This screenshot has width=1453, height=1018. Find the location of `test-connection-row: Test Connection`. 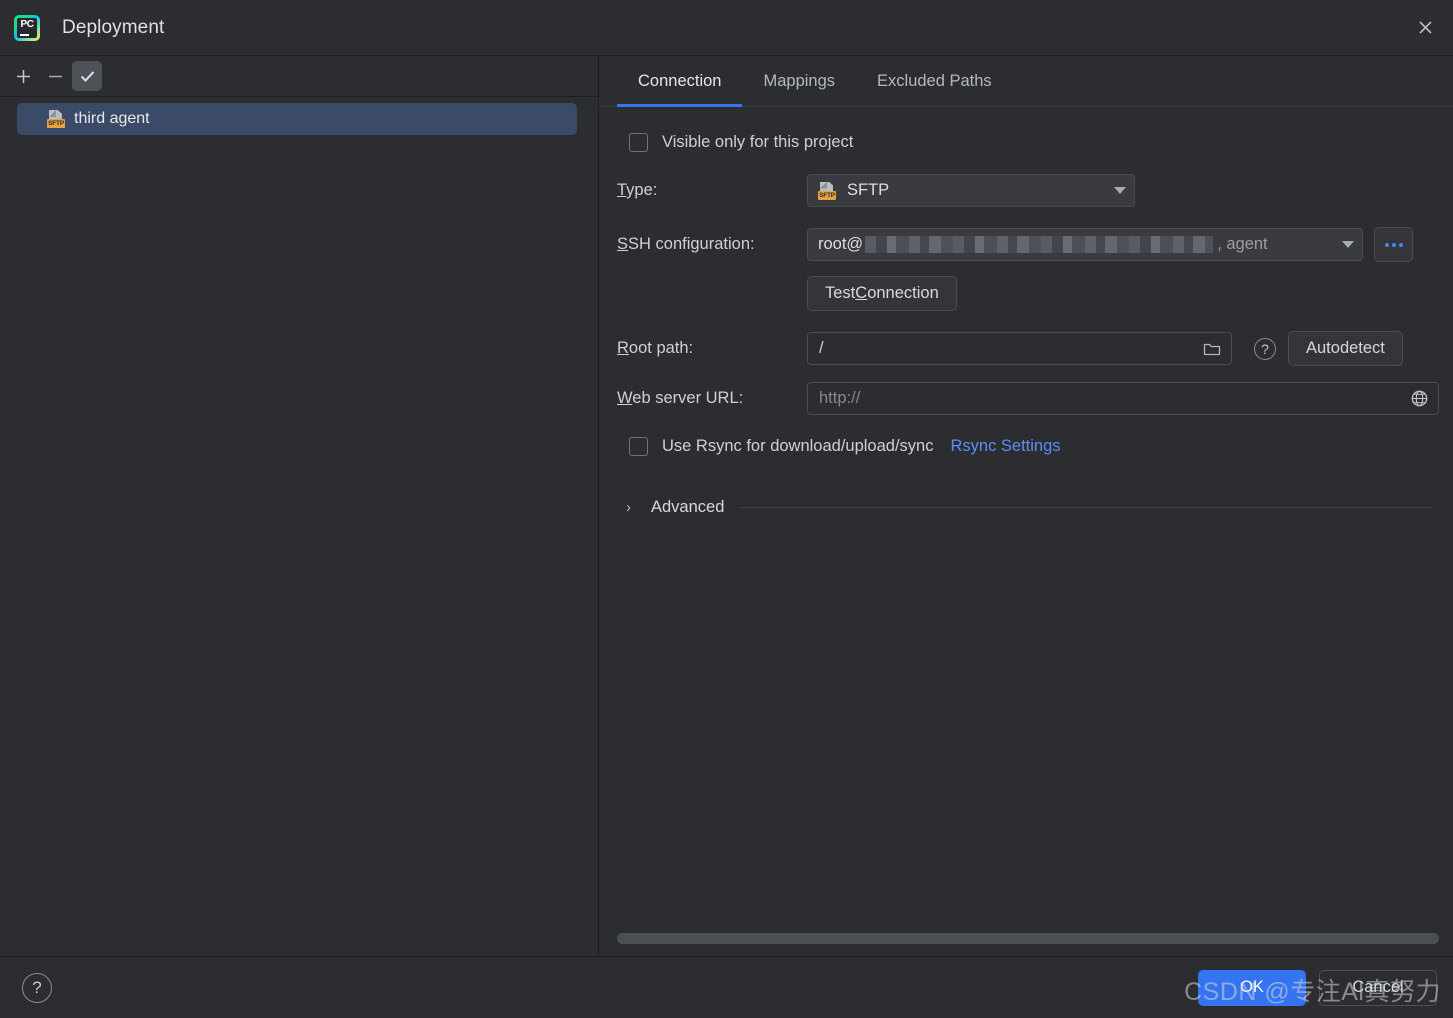

test-connection-row: Test Connection is located at coordinates (1028, 293).